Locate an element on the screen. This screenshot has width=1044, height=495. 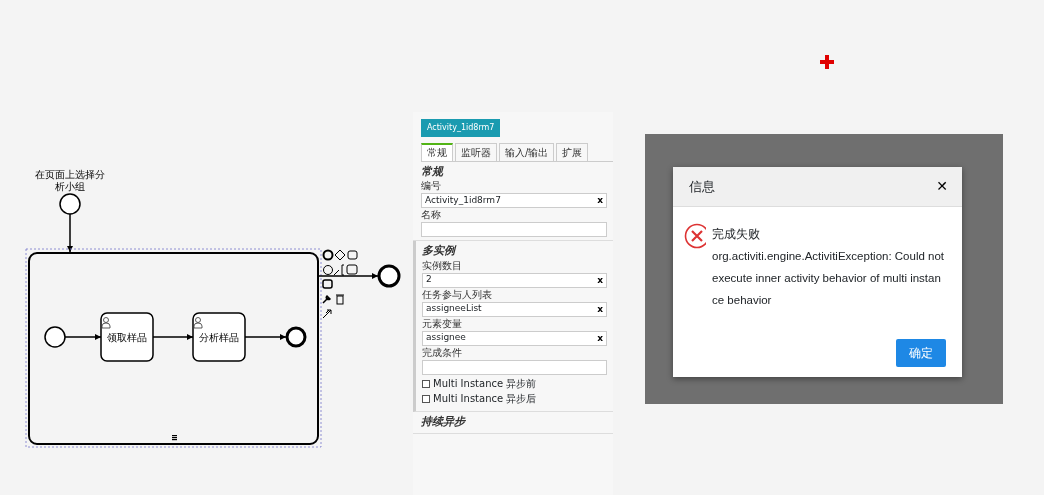
plus-icon is located at coordinates (827, 62).